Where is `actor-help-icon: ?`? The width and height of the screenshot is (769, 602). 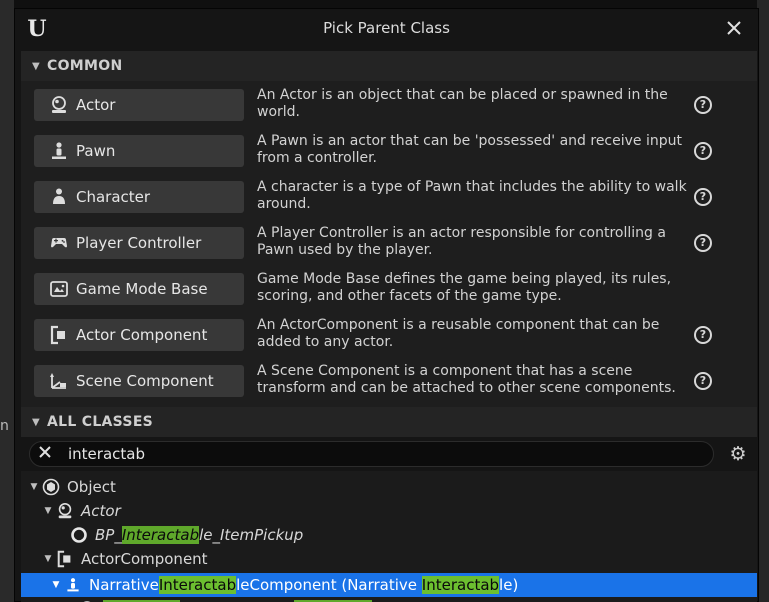 actor-help-icon: ? is located at coordinates (703, 105).